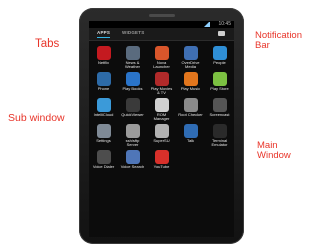 The height and width of the screenshot is (244, 320). What do you see at coordinates (190, 88) in the screenshot?
I see `app-label: Play Music` at bounding box center [190, 88].